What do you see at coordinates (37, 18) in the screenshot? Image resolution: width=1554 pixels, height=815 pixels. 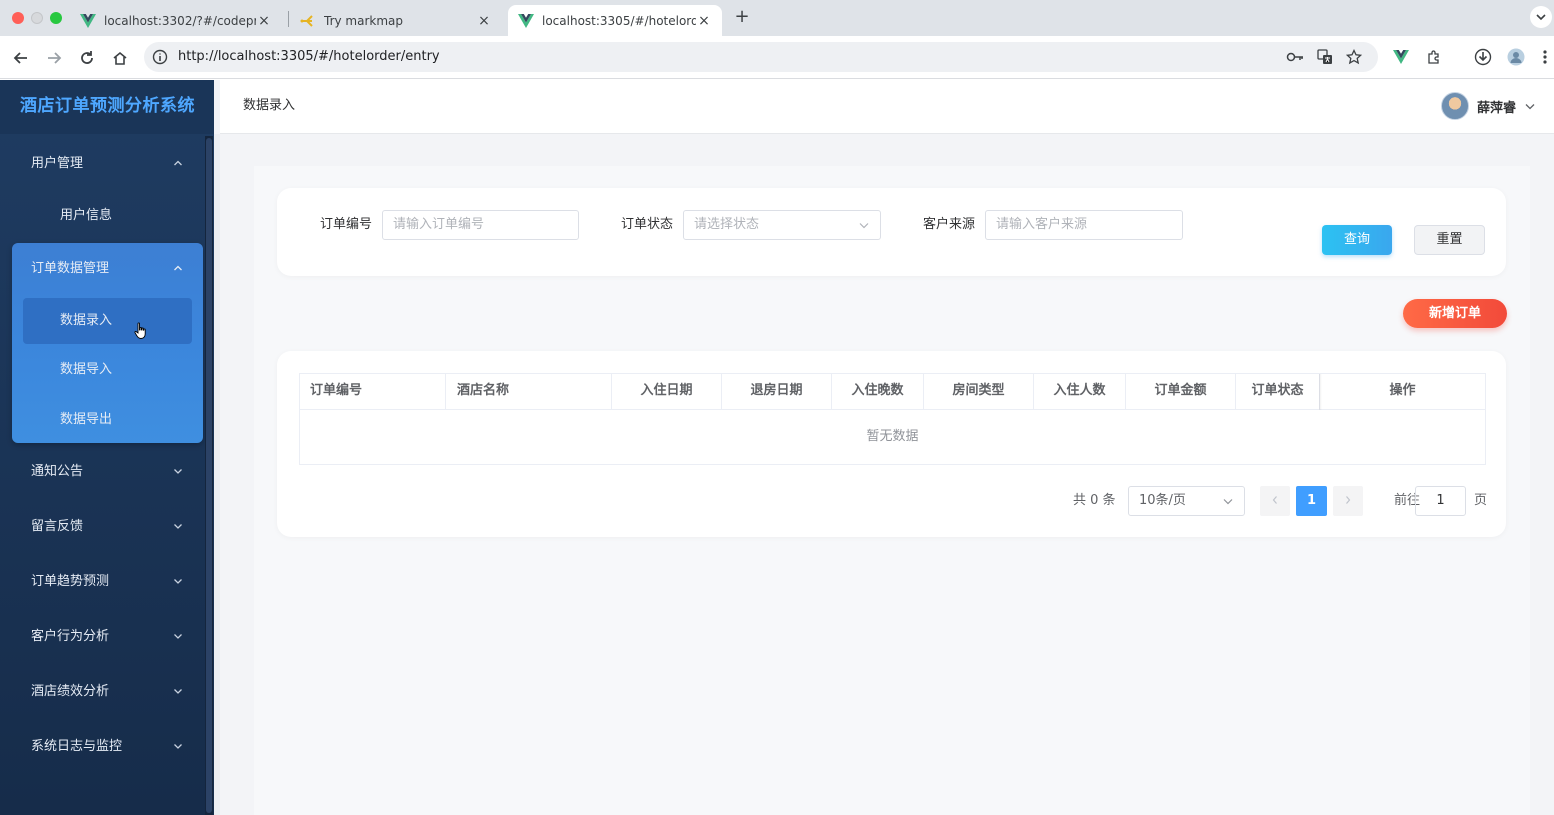 I see `window-minimize-button` at bounding box center [37, 18].